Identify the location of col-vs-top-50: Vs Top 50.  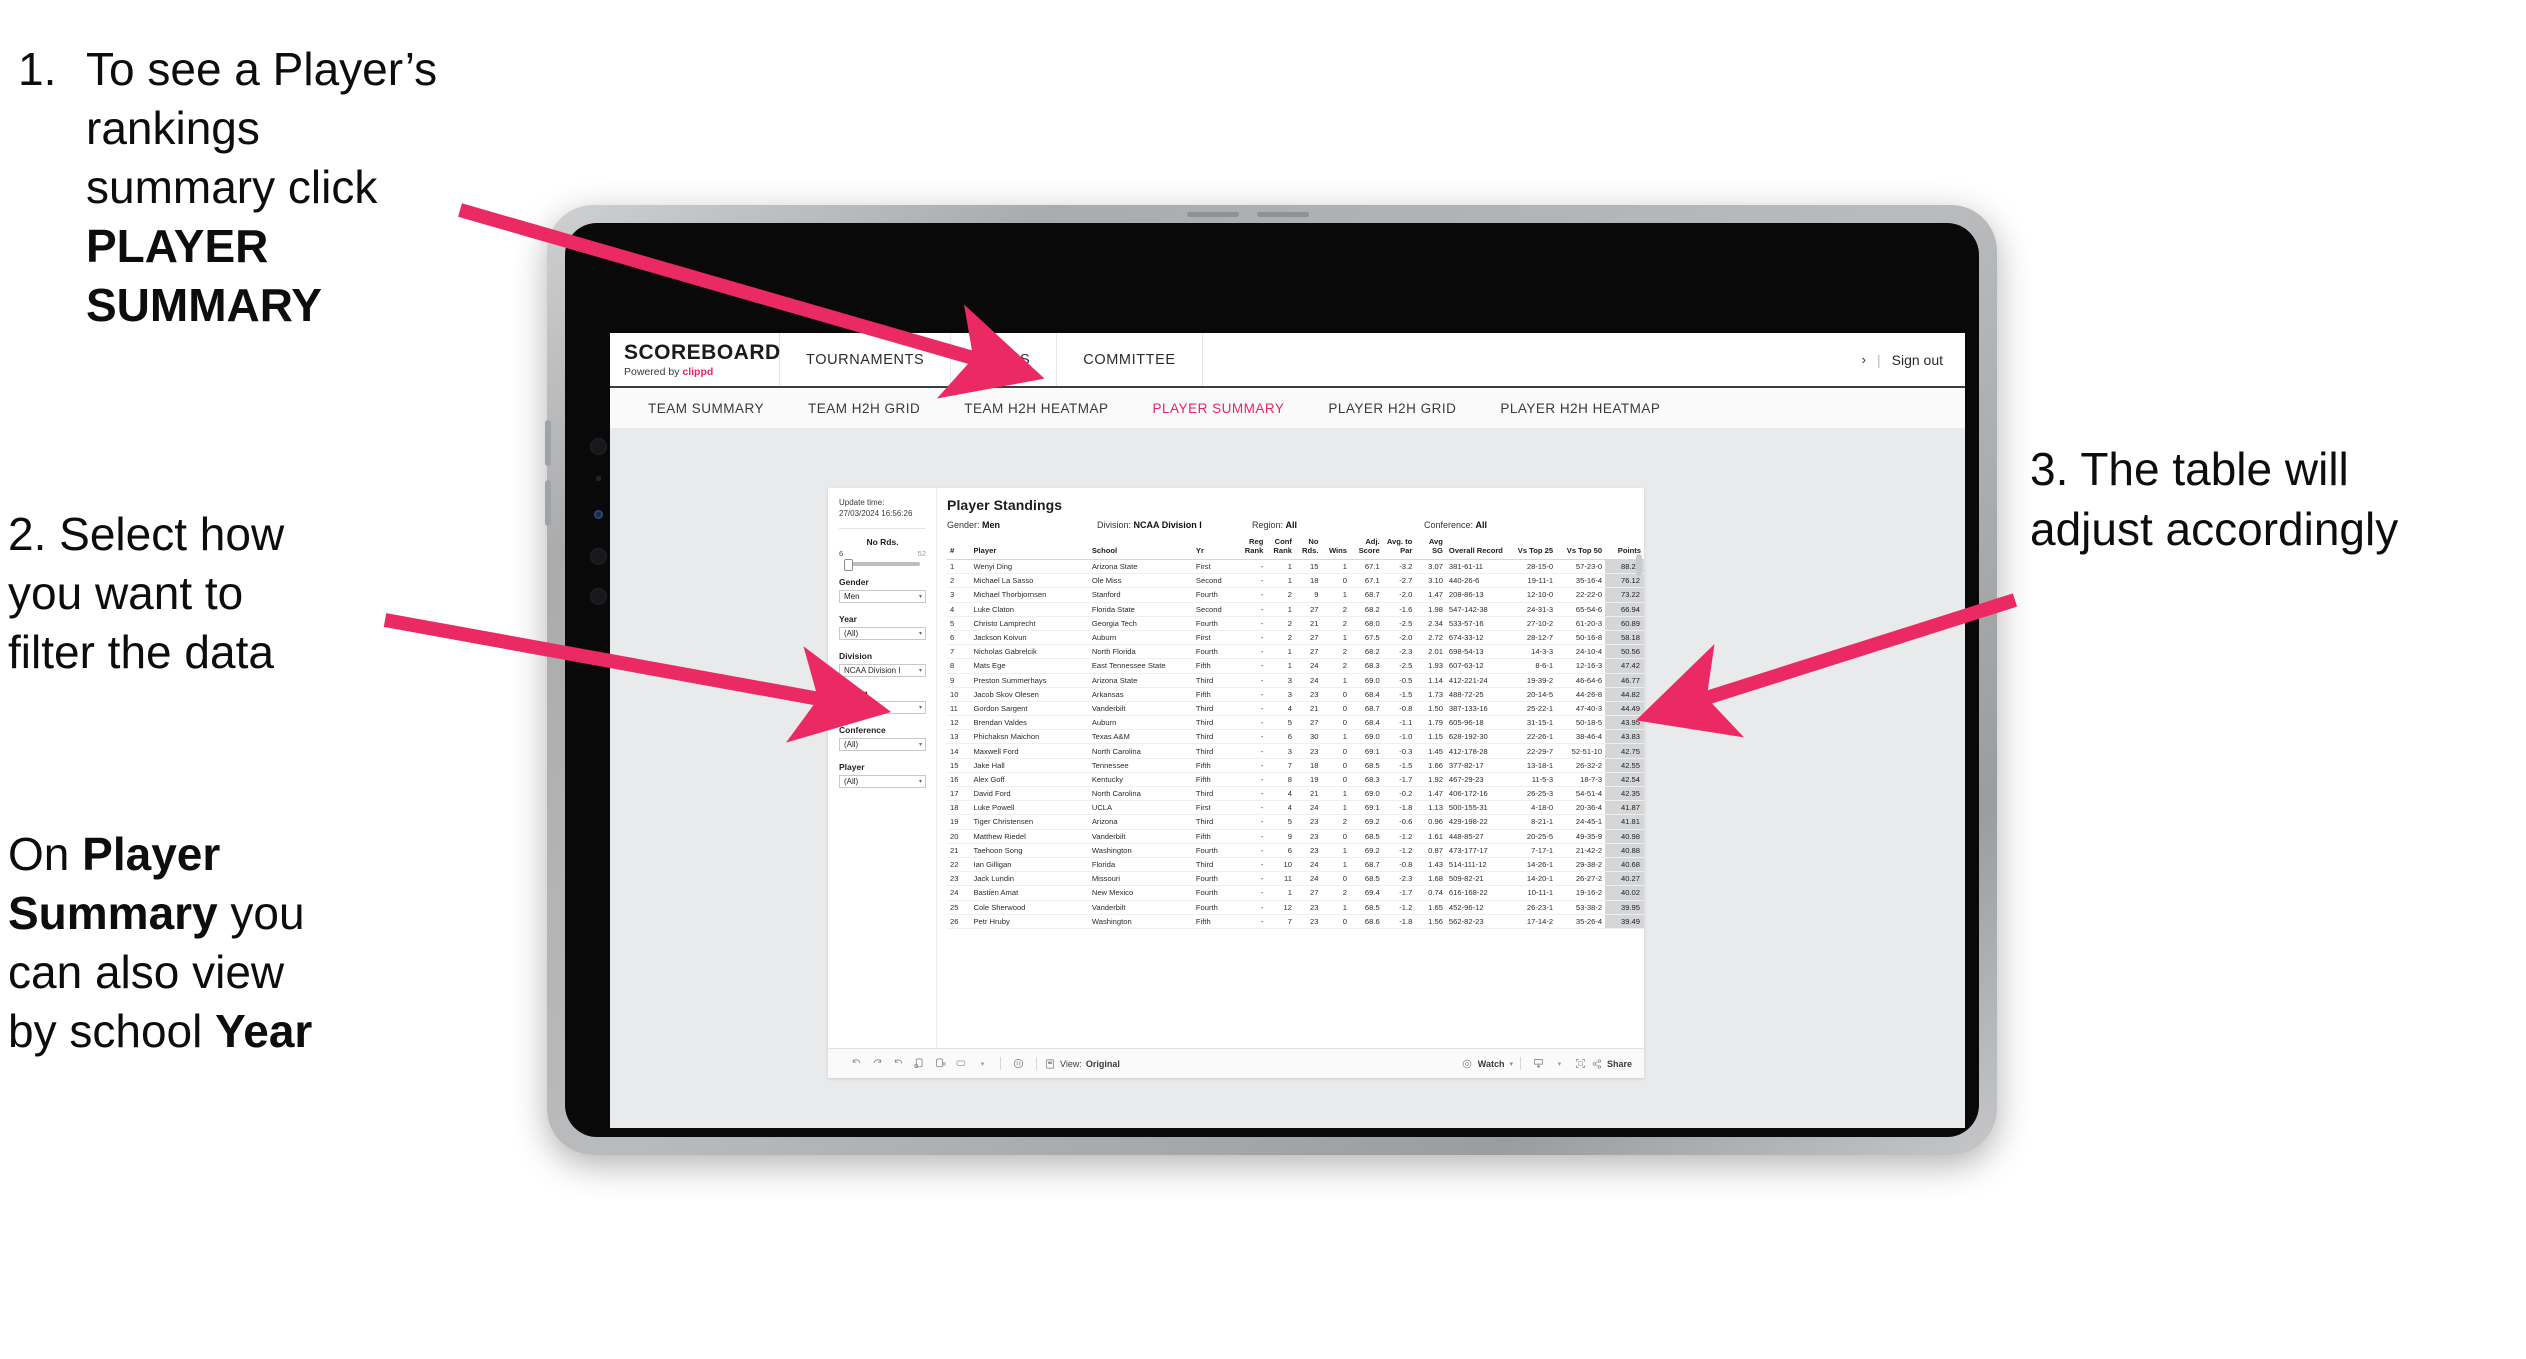
(1581, 549).